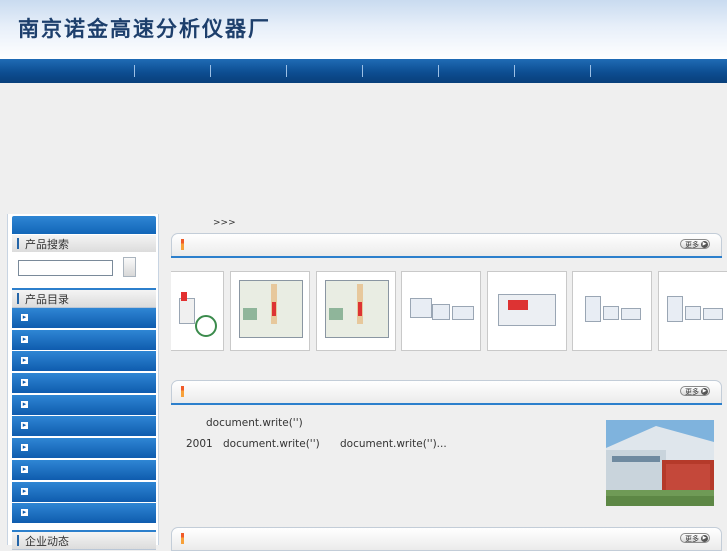 This screenshot has height=551, width=727. I want to click on third-more-button: 更多 ▶, so click(695, 538).